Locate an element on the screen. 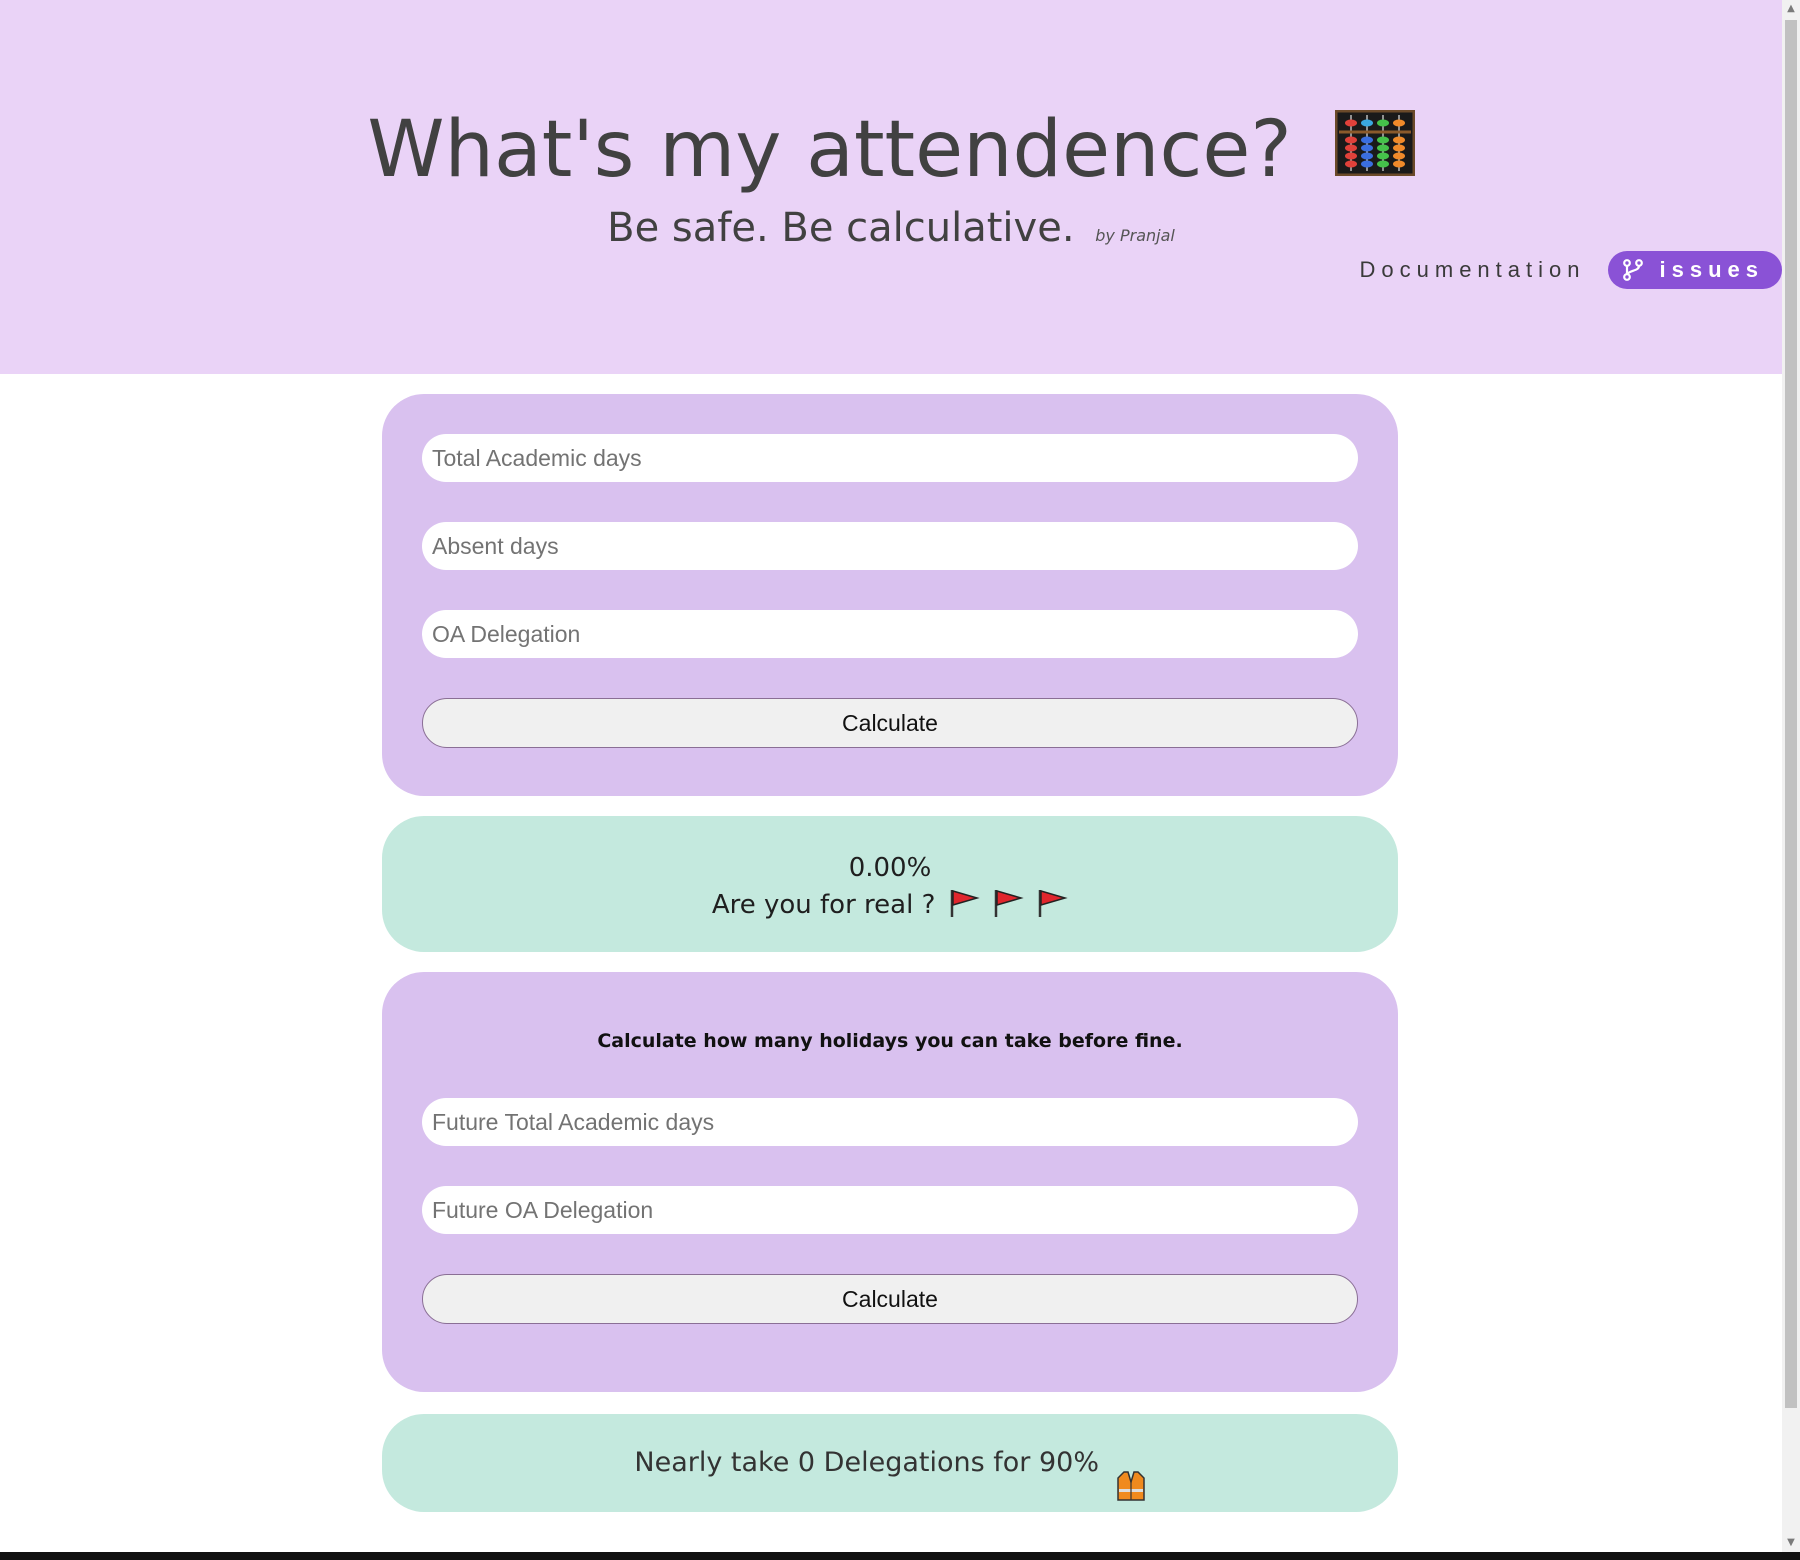  attendance-message: Are you for real ? is located at coordinates (823, 905).